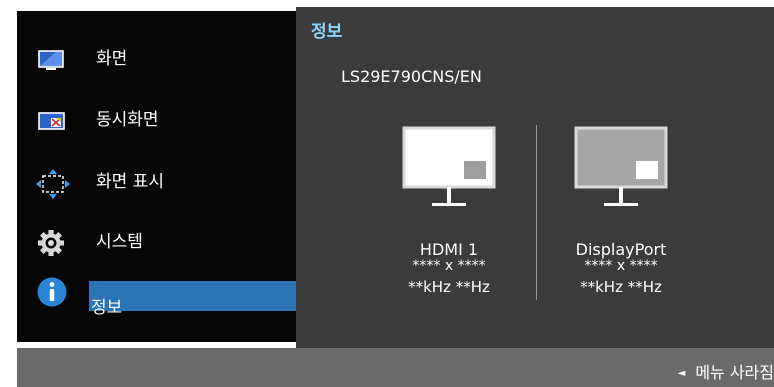  I want to click on source-name: DisplayPort, so click(621, 249).